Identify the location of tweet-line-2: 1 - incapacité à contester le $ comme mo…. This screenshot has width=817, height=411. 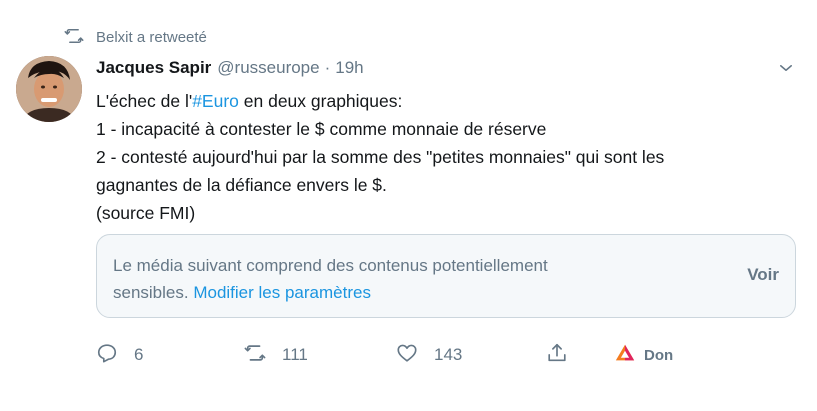
(321, 129).